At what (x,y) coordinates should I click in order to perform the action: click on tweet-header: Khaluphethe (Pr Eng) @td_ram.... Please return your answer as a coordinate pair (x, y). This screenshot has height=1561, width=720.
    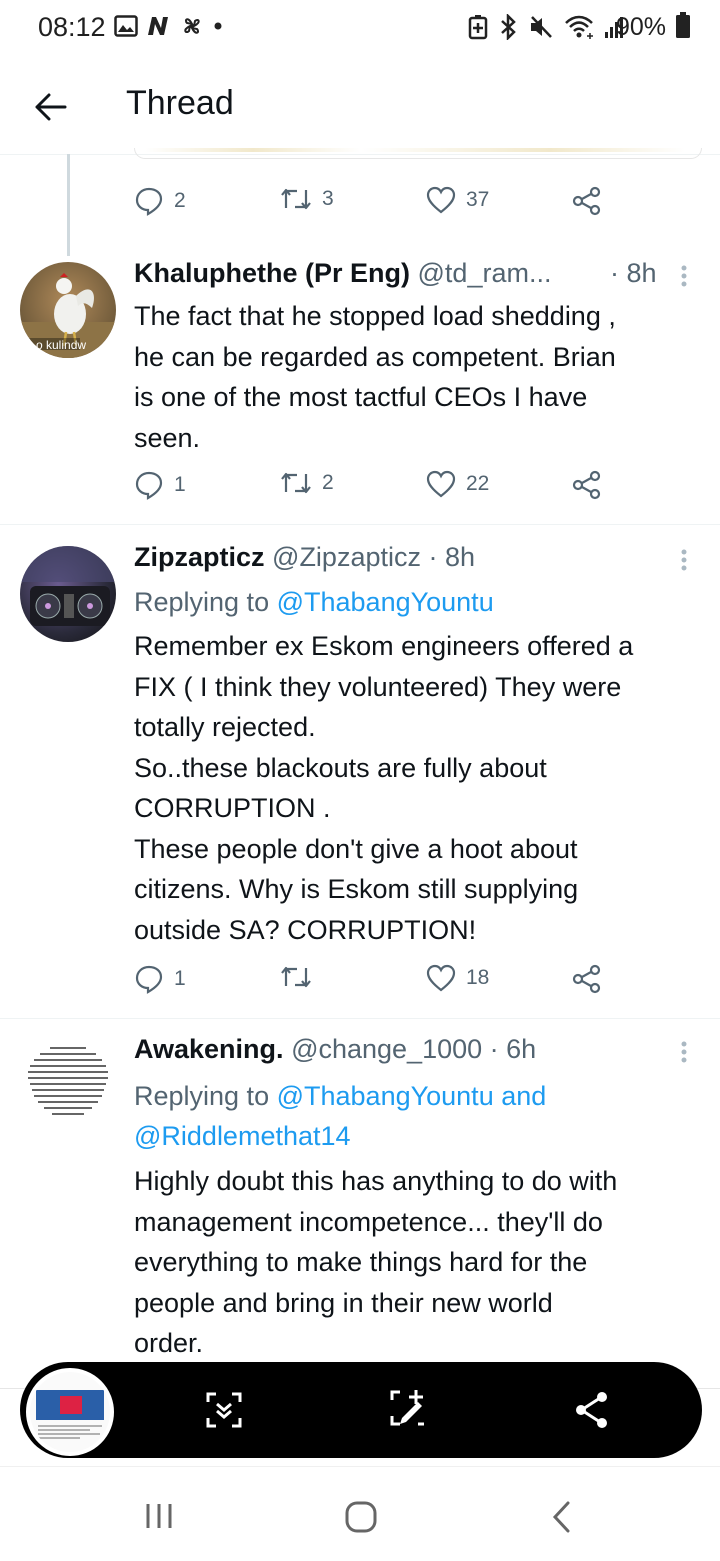
    Looking at the image, I should click on (342, 273).